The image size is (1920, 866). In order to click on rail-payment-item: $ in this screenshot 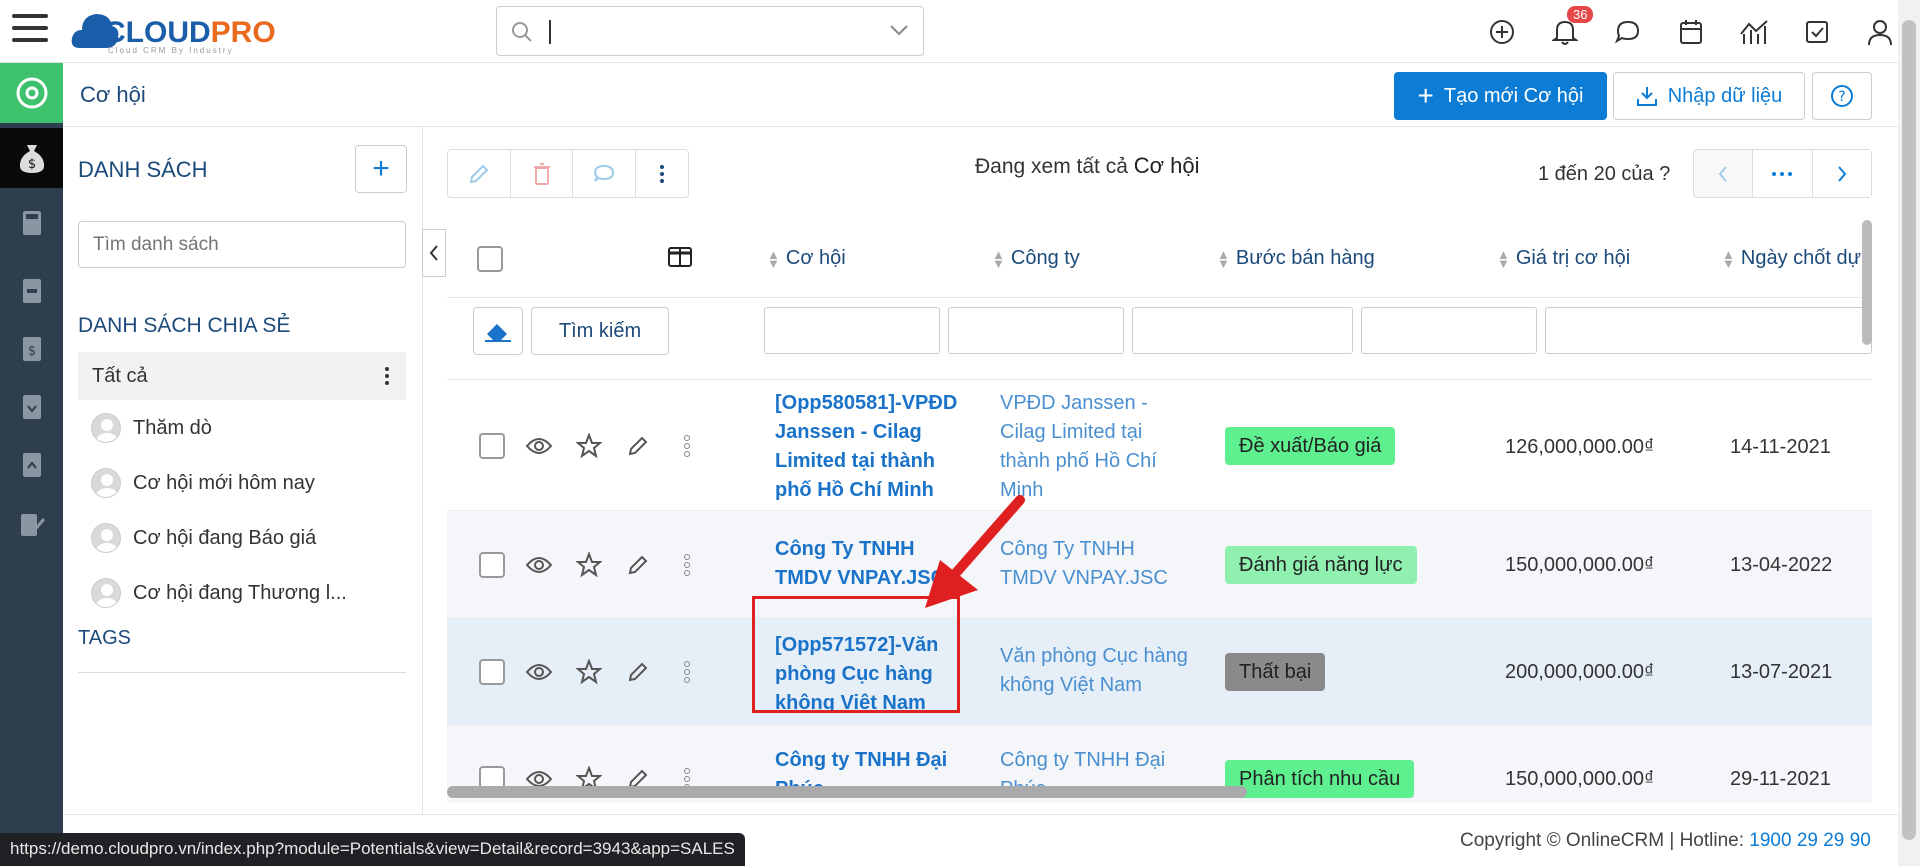, I will do `click(31, 349)`.